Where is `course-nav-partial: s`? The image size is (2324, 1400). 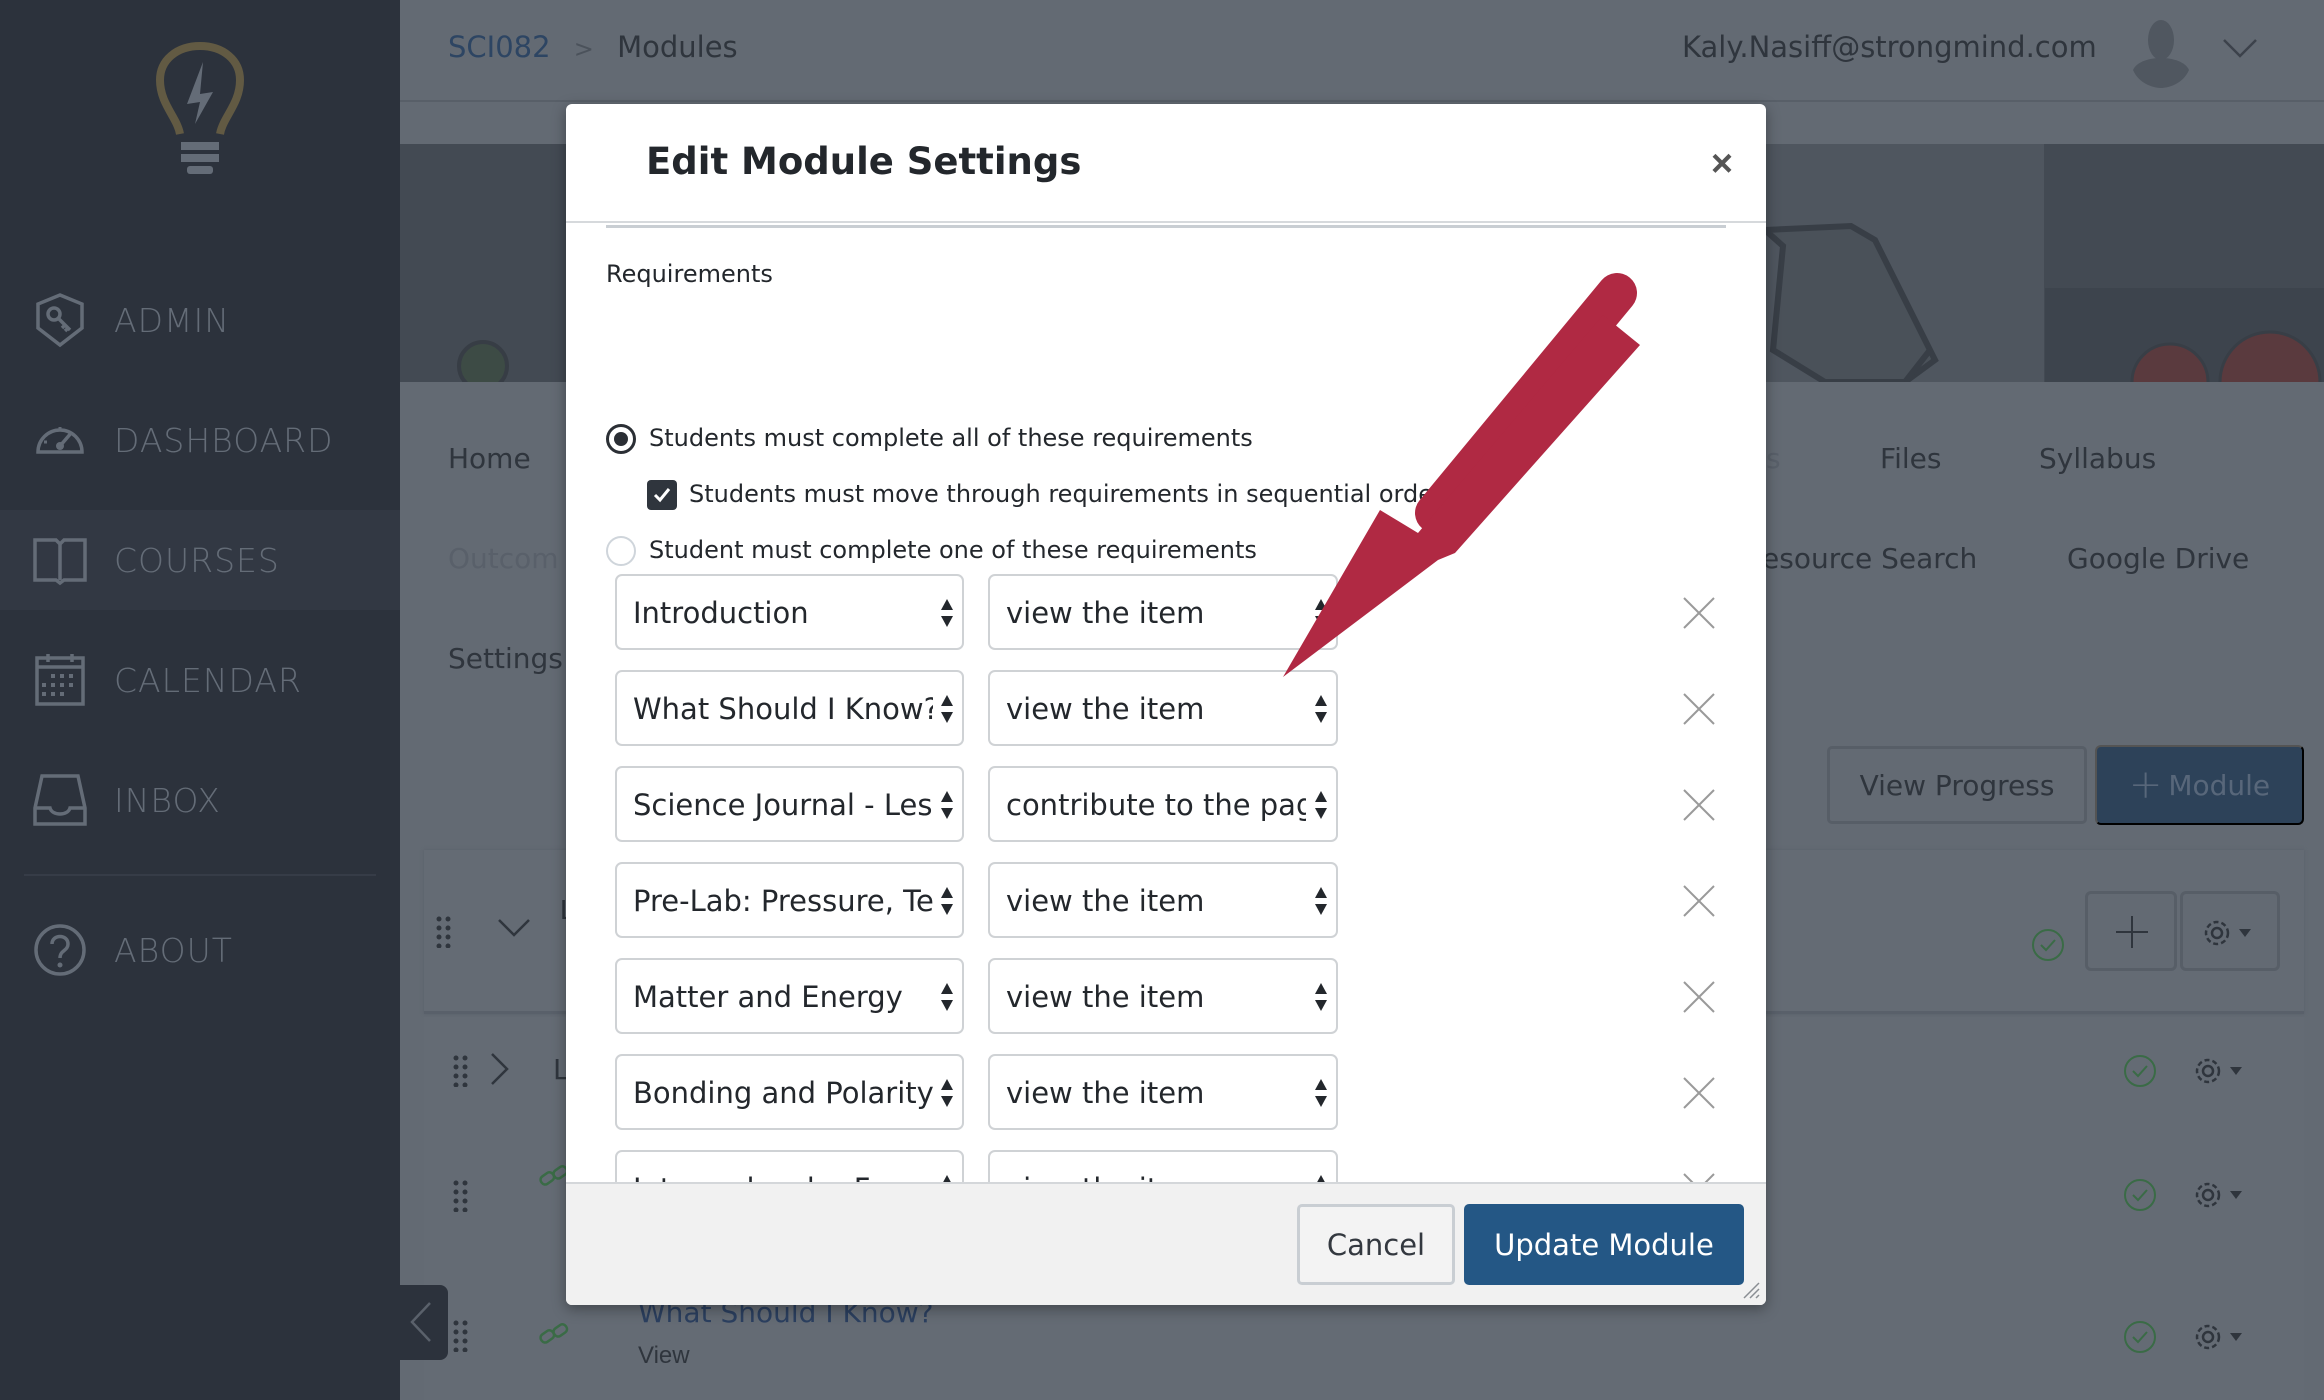 course-nav-partial: s is located at coordinates (1773, 458).